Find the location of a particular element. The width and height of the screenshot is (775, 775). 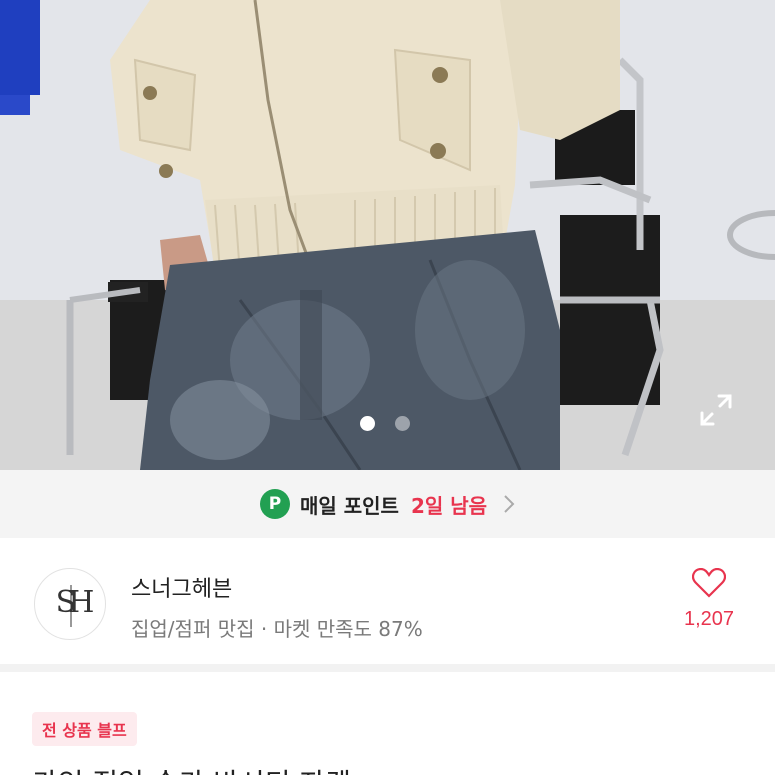

heart-icon is located at coordinates (709, 582).